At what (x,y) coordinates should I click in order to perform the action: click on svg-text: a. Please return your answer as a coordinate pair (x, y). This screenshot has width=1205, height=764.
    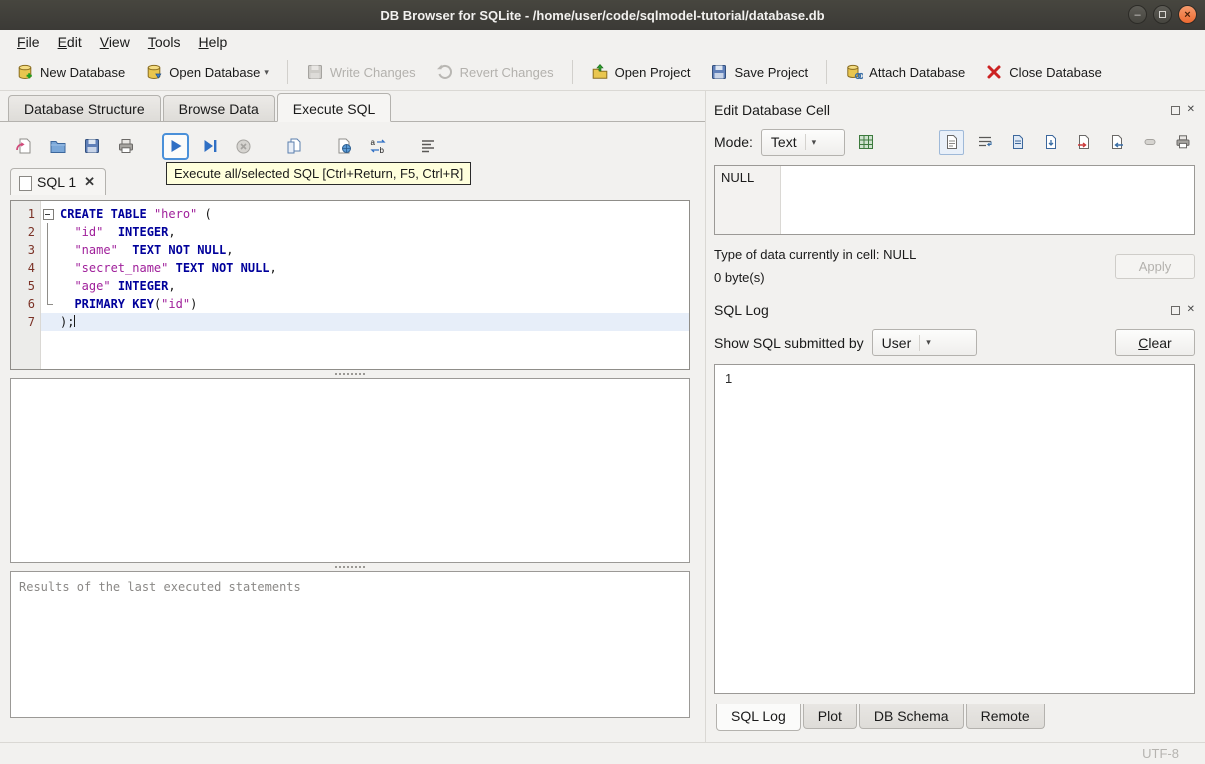
    Looking at the image, I should click on (372, 142).